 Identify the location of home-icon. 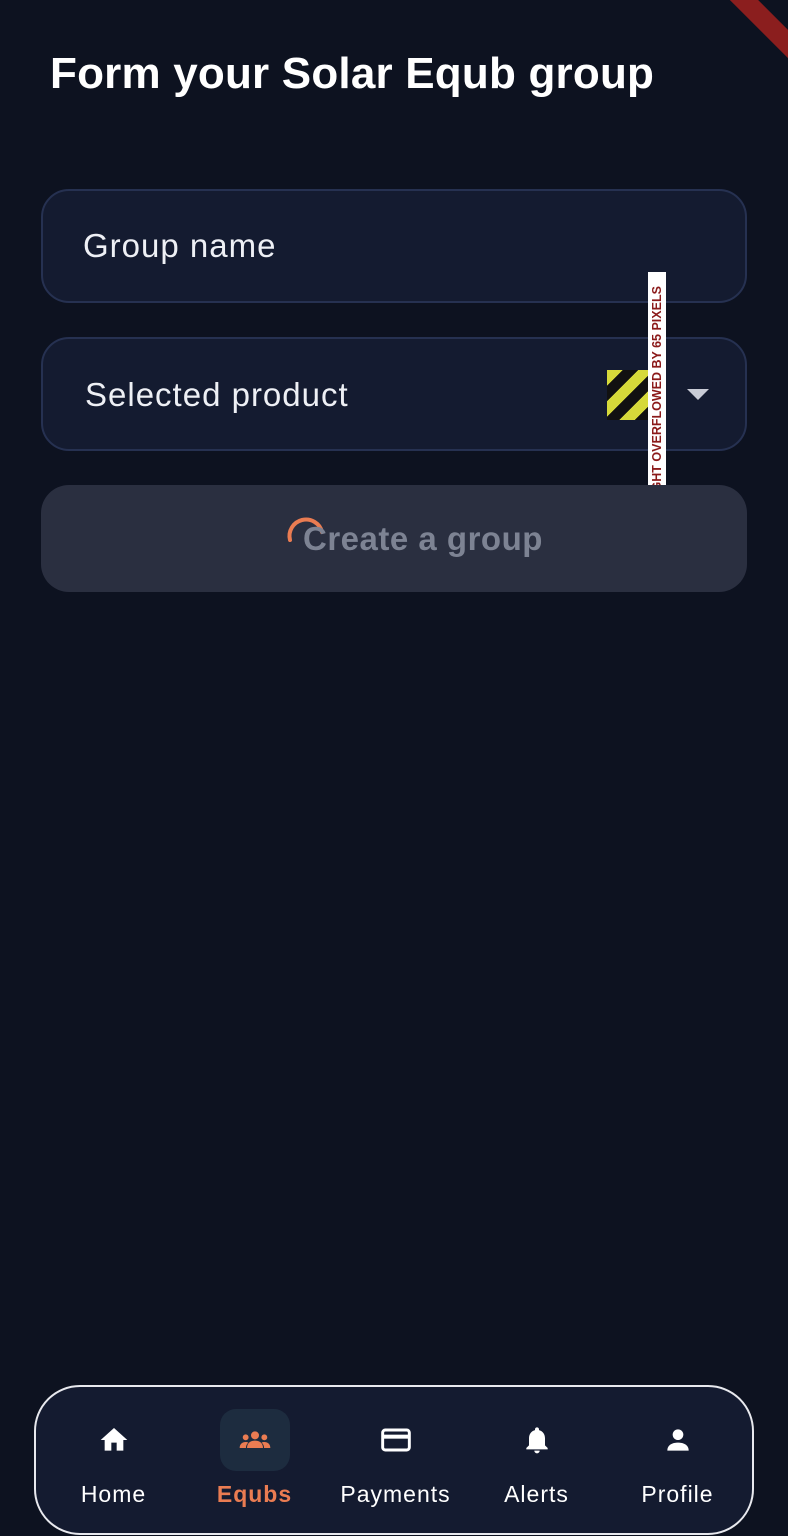
(113, 1439).